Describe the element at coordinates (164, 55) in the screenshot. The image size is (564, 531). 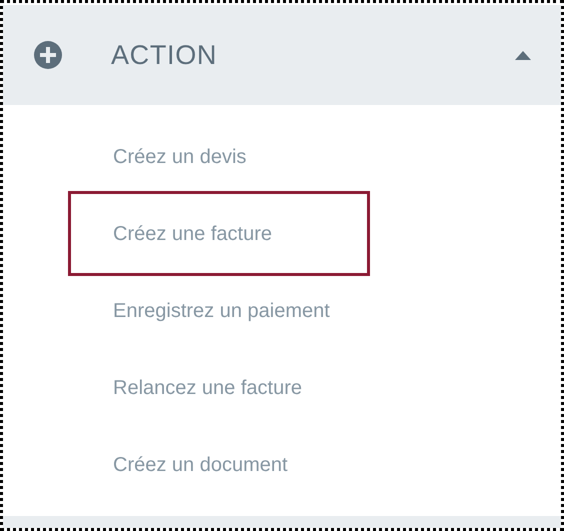
I see `section-title: ACTION` at that location.